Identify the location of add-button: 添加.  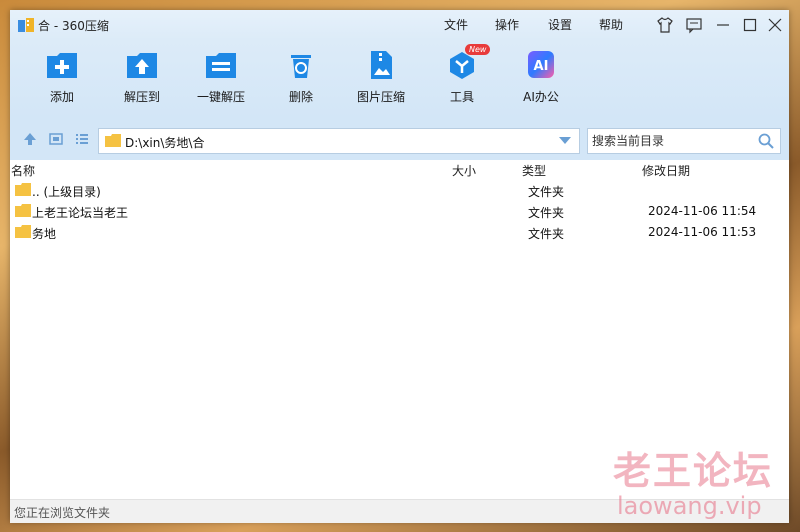
(62, 77).